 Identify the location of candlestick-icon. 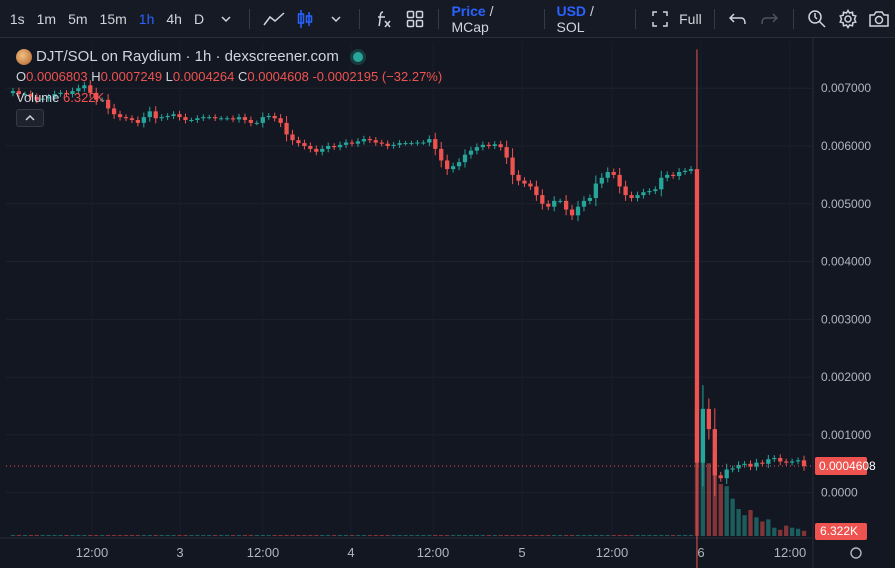
(304, 19).